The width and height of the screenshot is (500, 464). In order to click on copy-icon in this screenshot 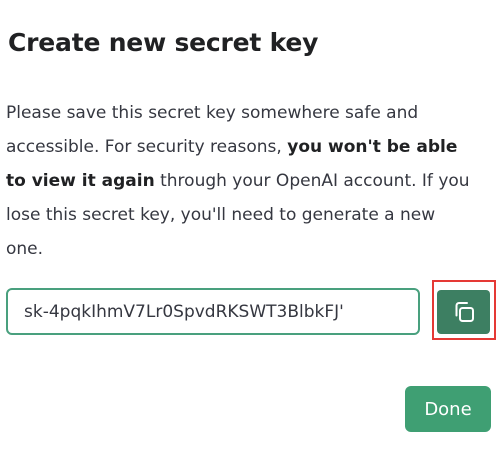, I will do `click(464, 312)`.